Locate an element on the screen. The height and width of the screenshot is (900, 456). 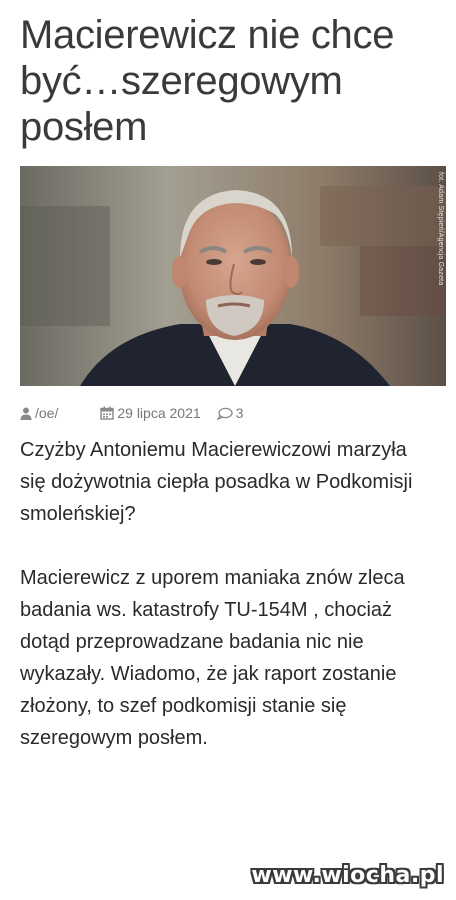
comment-icon is located at coordinates (224, 413).